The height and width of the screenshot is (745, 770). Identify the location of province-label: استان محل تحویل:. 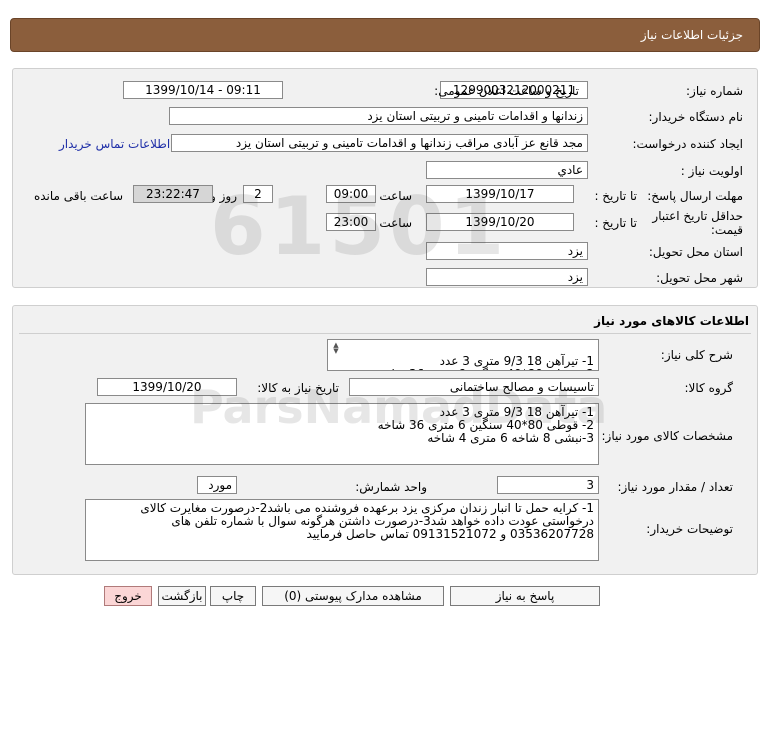
(695, 252).